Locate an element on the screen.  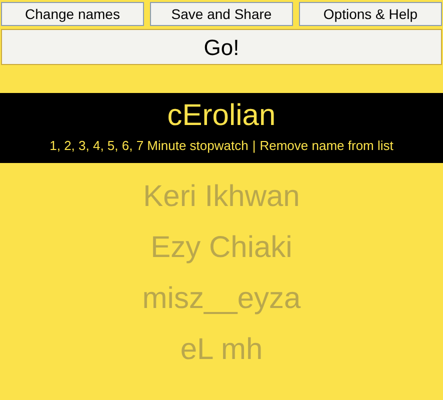
name-item: Ezy Chiaki is located at coordinates (221, 248).